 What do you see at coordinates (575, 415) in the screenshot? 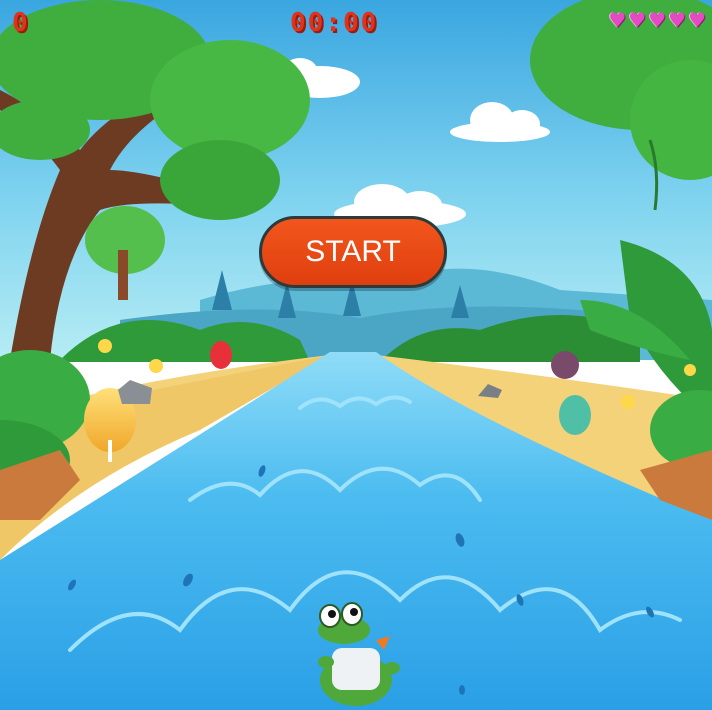
I see `teal-egg` at bounding box center [575, 415].